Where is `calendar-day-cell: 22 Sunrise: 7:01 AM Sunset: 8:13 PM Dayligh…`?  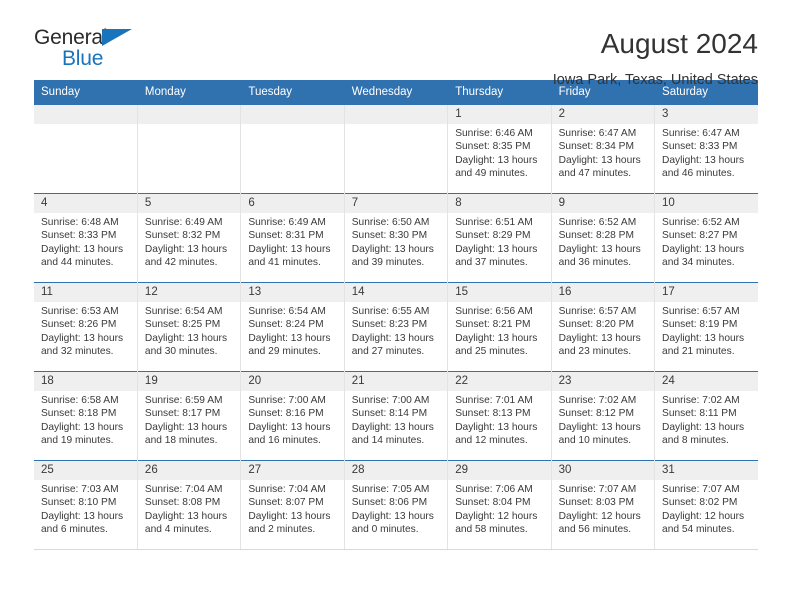 calendar-day-cell: 22 Sunrise: 7:01 AM Sunset: 8:13 PM Dayligh… is located at coordinates (499, 416).